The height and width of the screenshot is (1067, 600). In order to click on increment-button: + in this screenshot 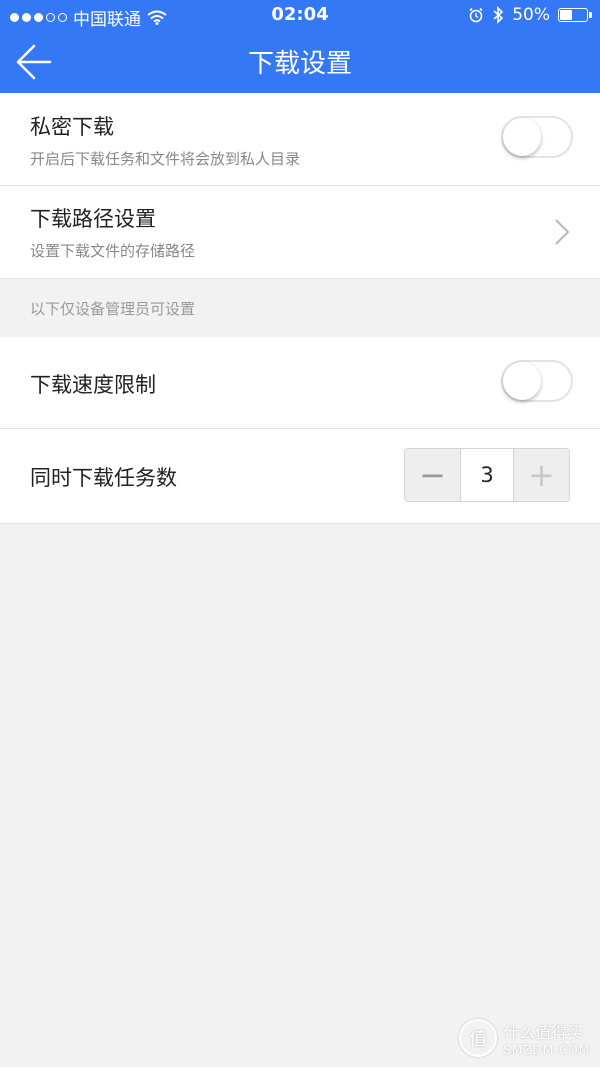, I will do `click(541, 475)`.